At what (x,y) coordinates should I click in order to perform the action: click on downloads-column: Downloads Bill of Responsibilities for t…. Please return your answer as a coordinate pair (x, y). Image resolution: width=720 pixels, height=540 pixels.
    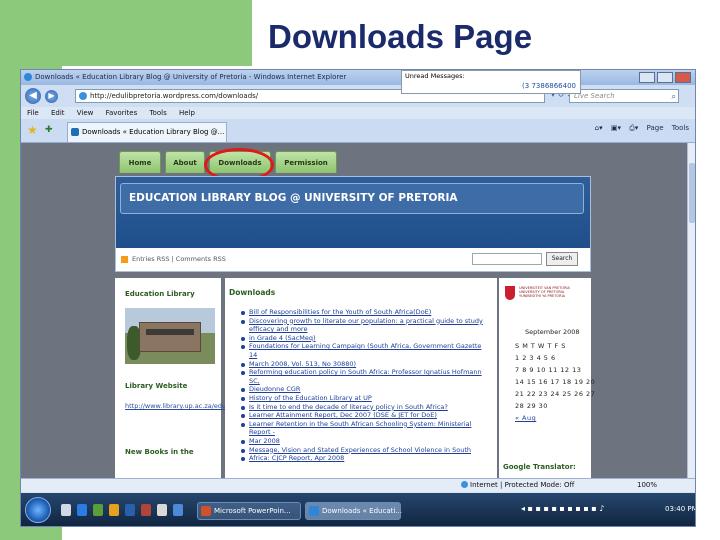
    Looking at the image, I should click on (361, 378).